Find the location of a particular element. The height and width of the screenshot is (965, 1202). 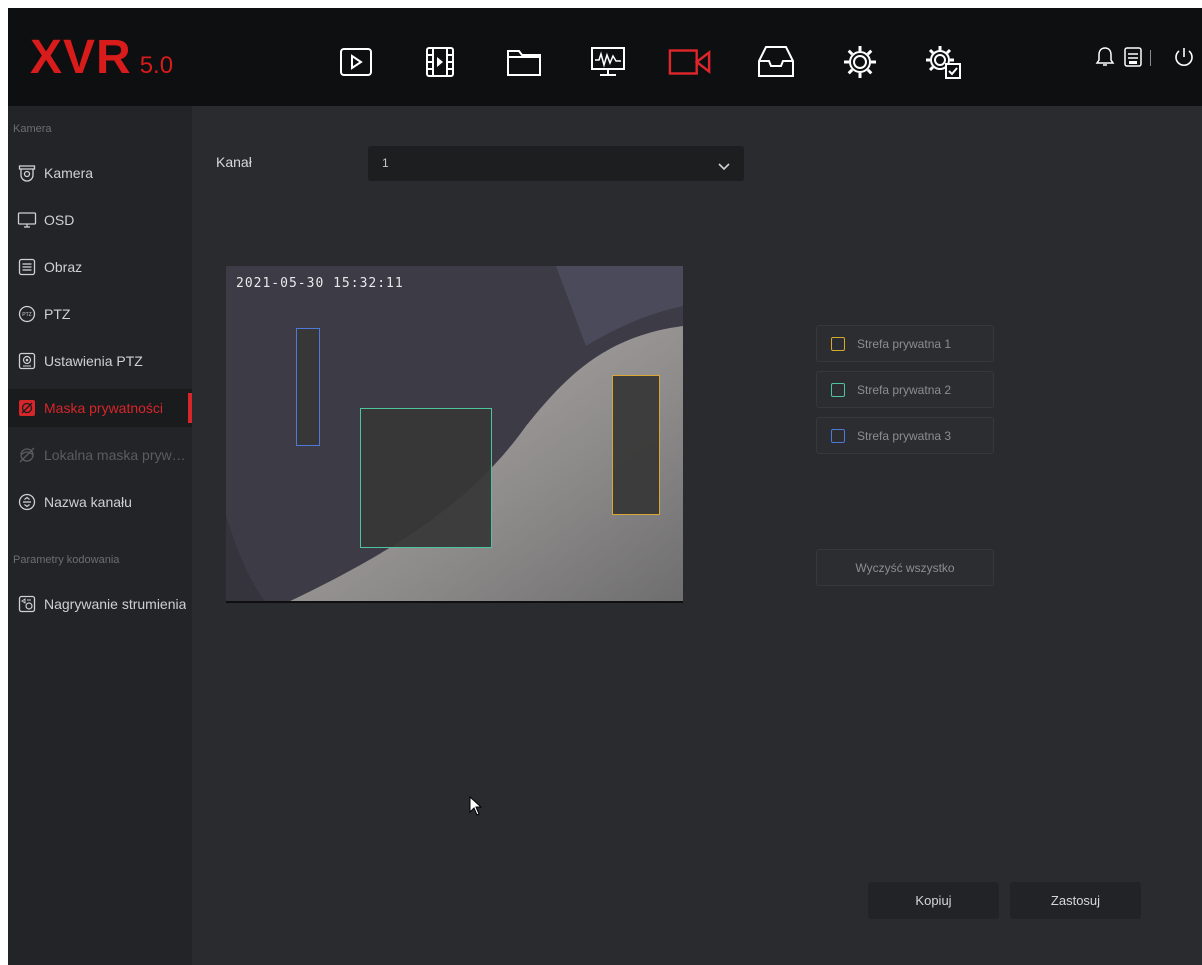

zone-label-2: Strefa prywatna 2 is located at coordinates (904, 389).